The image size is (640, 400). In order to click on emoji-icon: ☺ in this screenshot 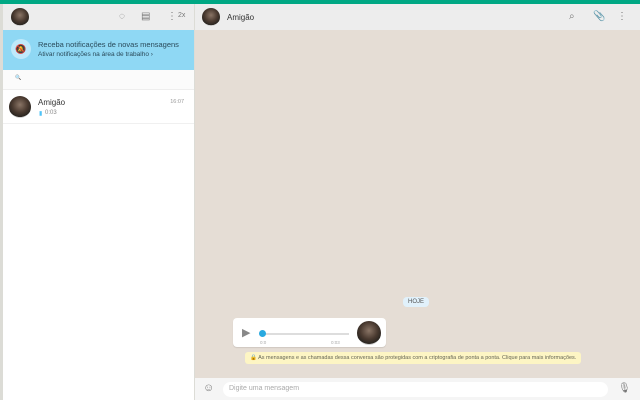, I will do `click(208, 388)`.